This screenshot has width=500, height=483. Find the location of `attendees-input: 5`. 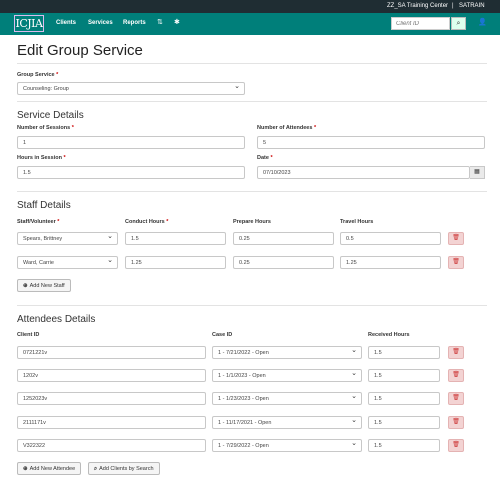

attendees-input: 5 is located at coordinates (371, 142).